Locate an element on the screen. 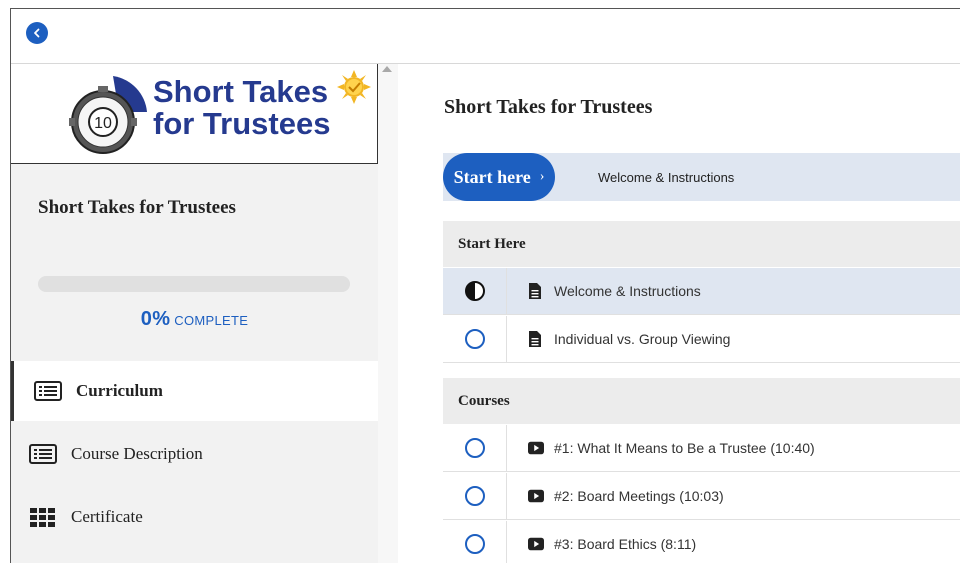 The width and height of the screenshot is (960, 563). progress-percent: 0% is located at coordinates (155, 319).